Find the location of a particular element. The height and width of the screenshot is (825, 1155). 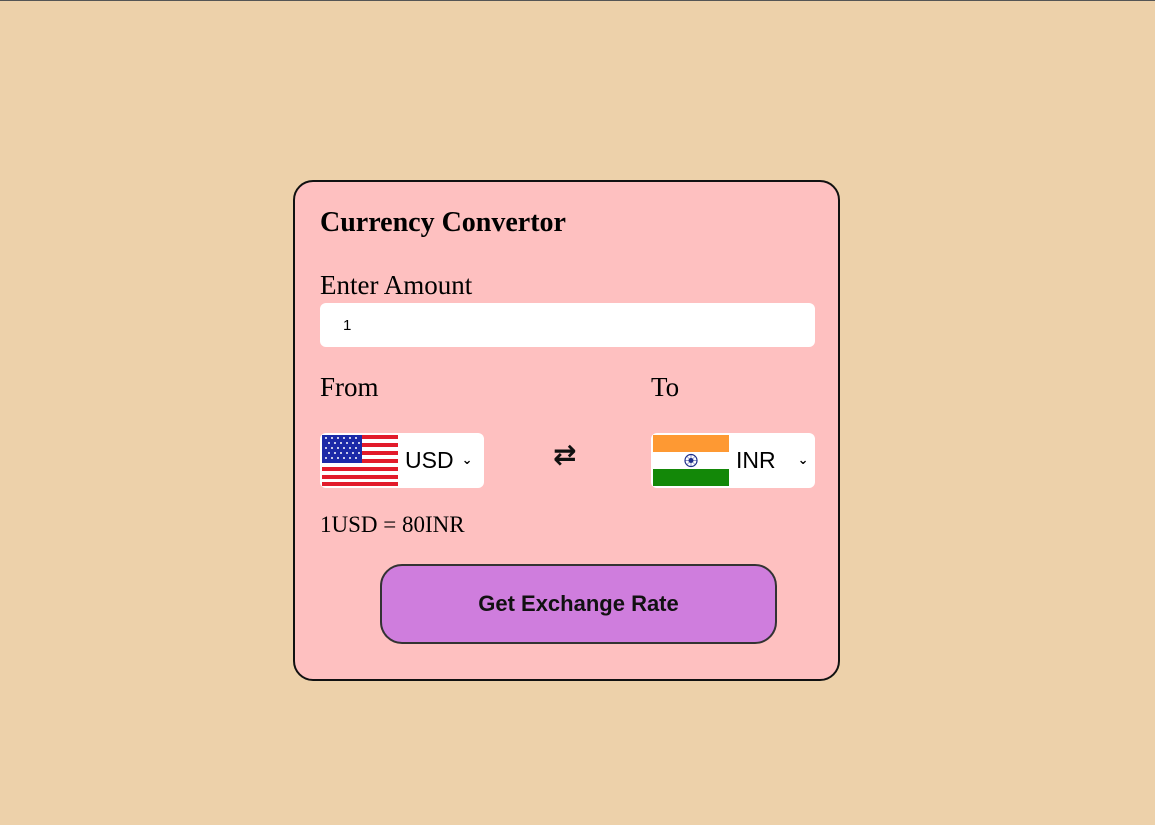

get-exchange-rate-button: Get Exchange Rate is located at coordinates (578, 604).